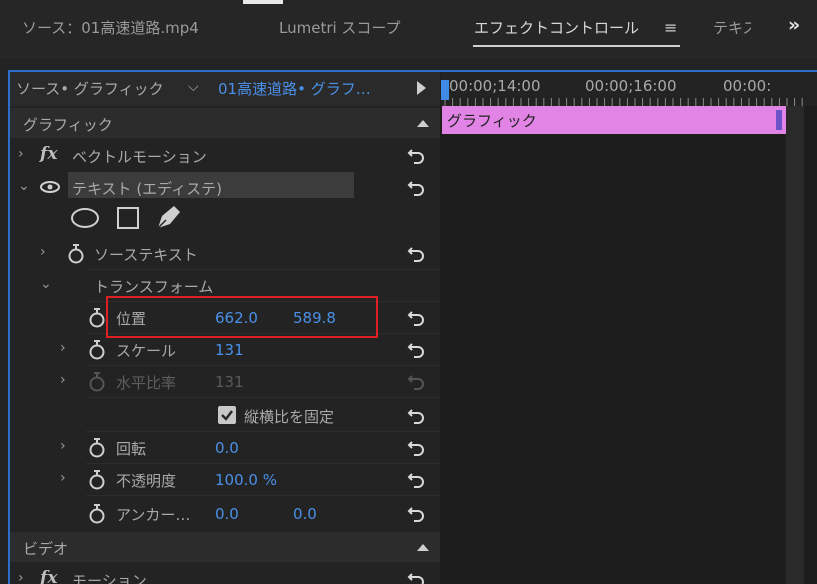 This screenshot has height=584, width=817. Describe the element at coordinates (168, 217) in the screenshot. I see `pen-mask-icon` at that location.